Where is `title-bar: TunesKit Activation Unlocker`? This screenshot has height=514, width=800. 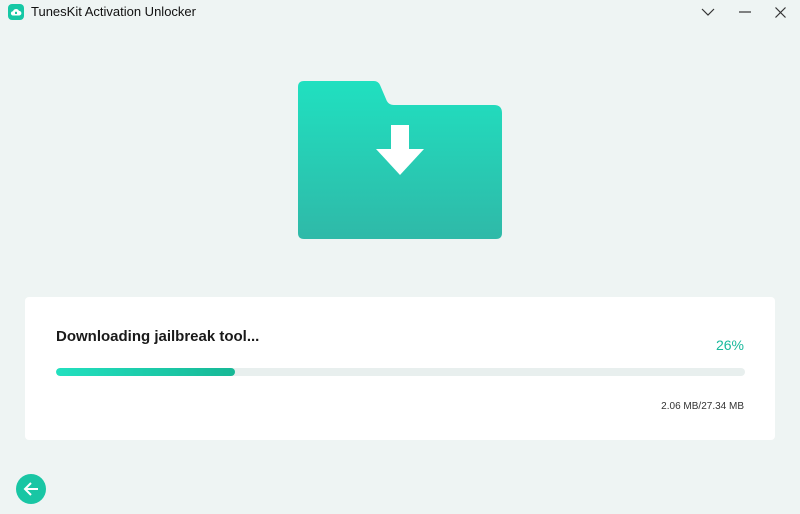
title-bar: TunesKit Activation Unlocker is located at coordinates (400, 13).